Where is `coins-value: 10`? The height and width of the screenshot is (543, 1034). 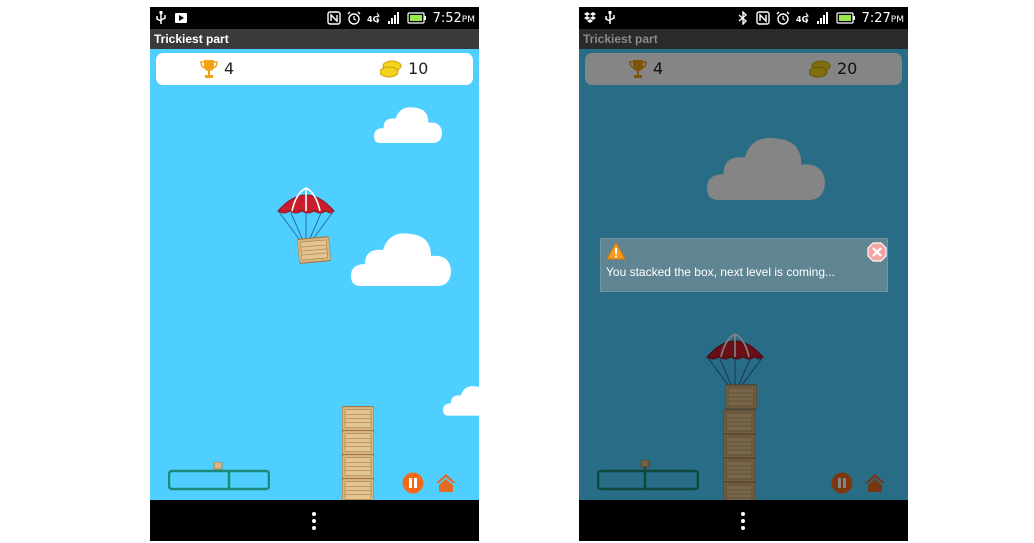
coins-value: 10 is located at coordinates (418, 68).